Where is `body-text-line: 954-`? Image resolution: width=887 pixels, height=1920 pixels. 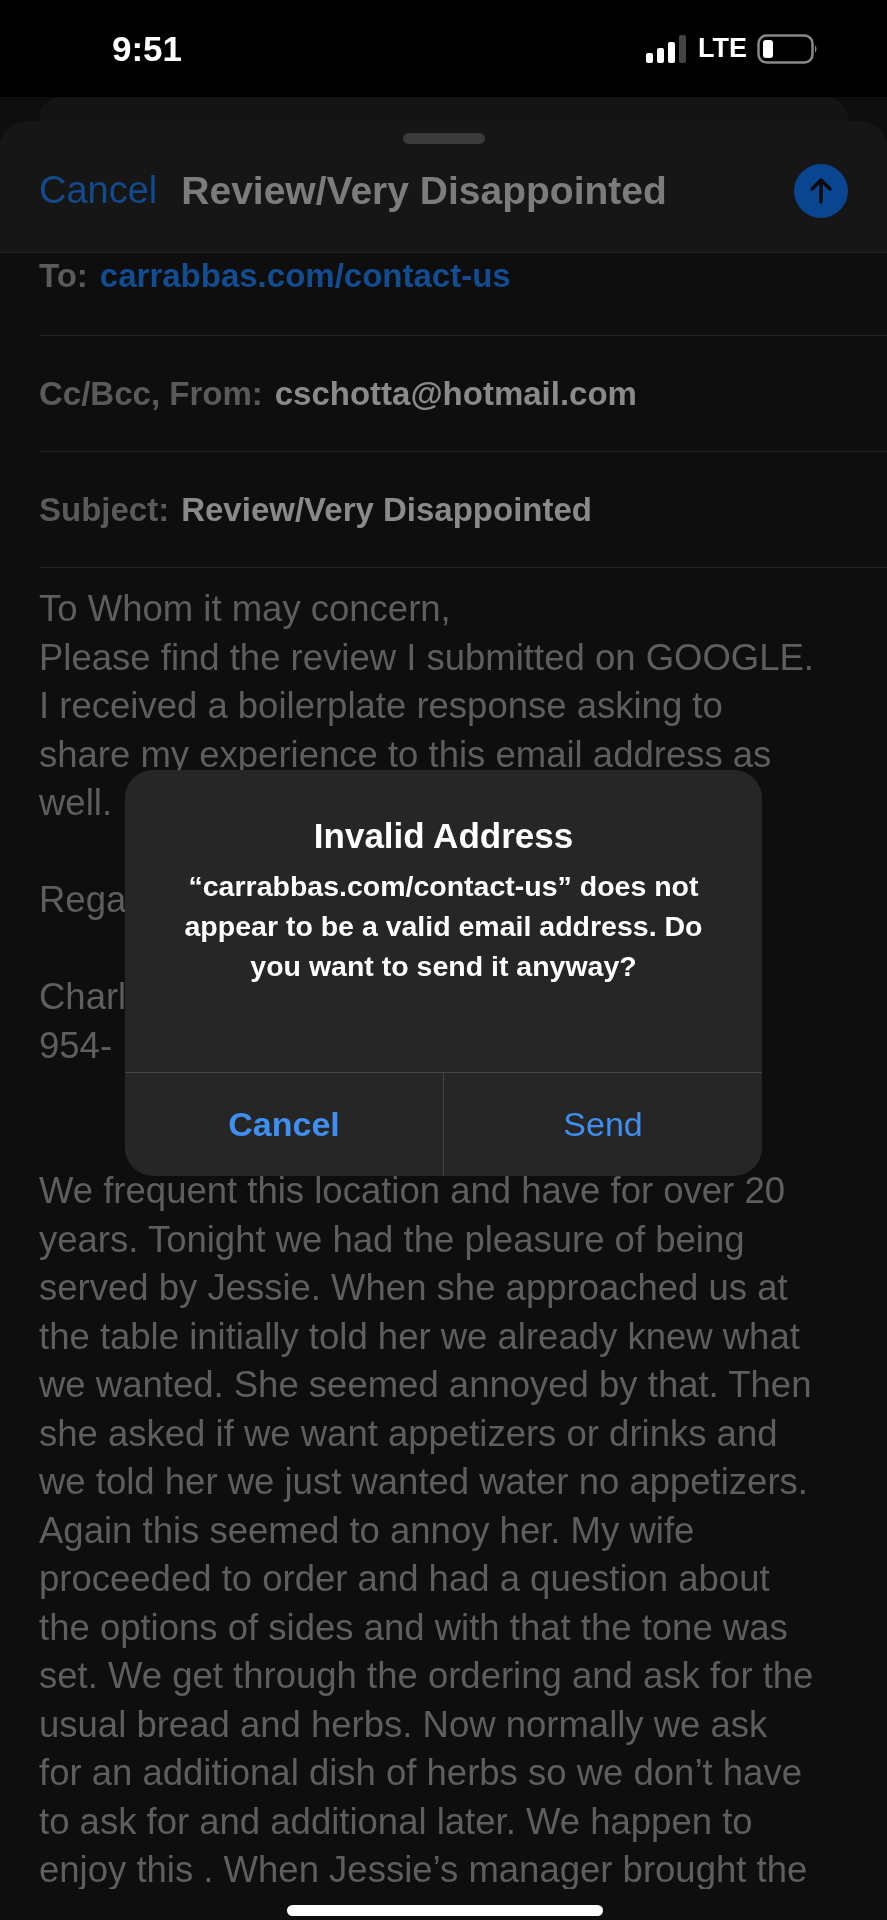 body-text-line: 954- is located at coordinates (76, 1045).